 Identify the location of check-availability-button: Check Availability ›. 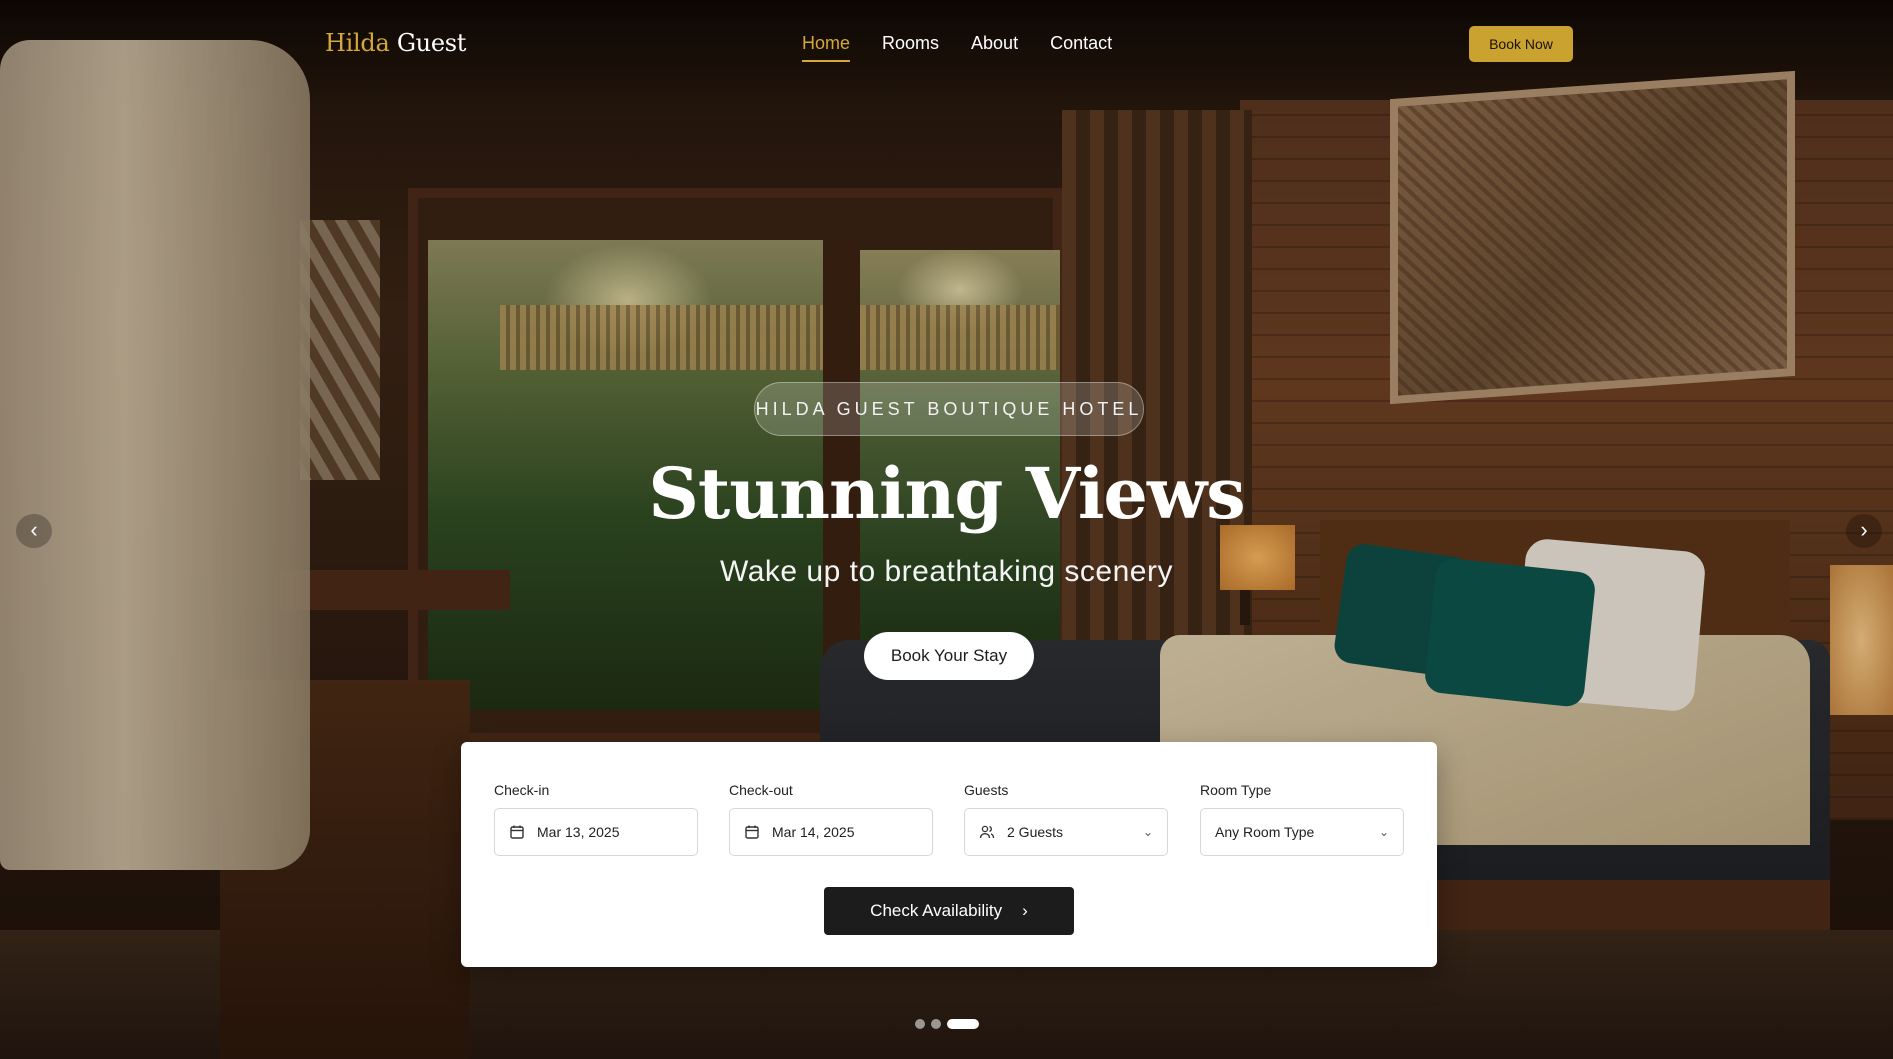
(949, 911).